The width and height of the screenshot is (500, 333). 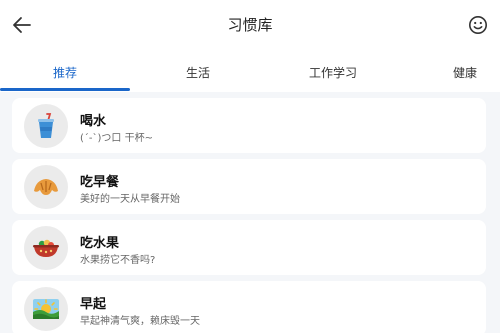 What do you see at coordinates (116, 138) in the screenshot?
I see `habit-description: (ˊ-ˋ)つ口 干杯~` at bounding box center [116, 138].